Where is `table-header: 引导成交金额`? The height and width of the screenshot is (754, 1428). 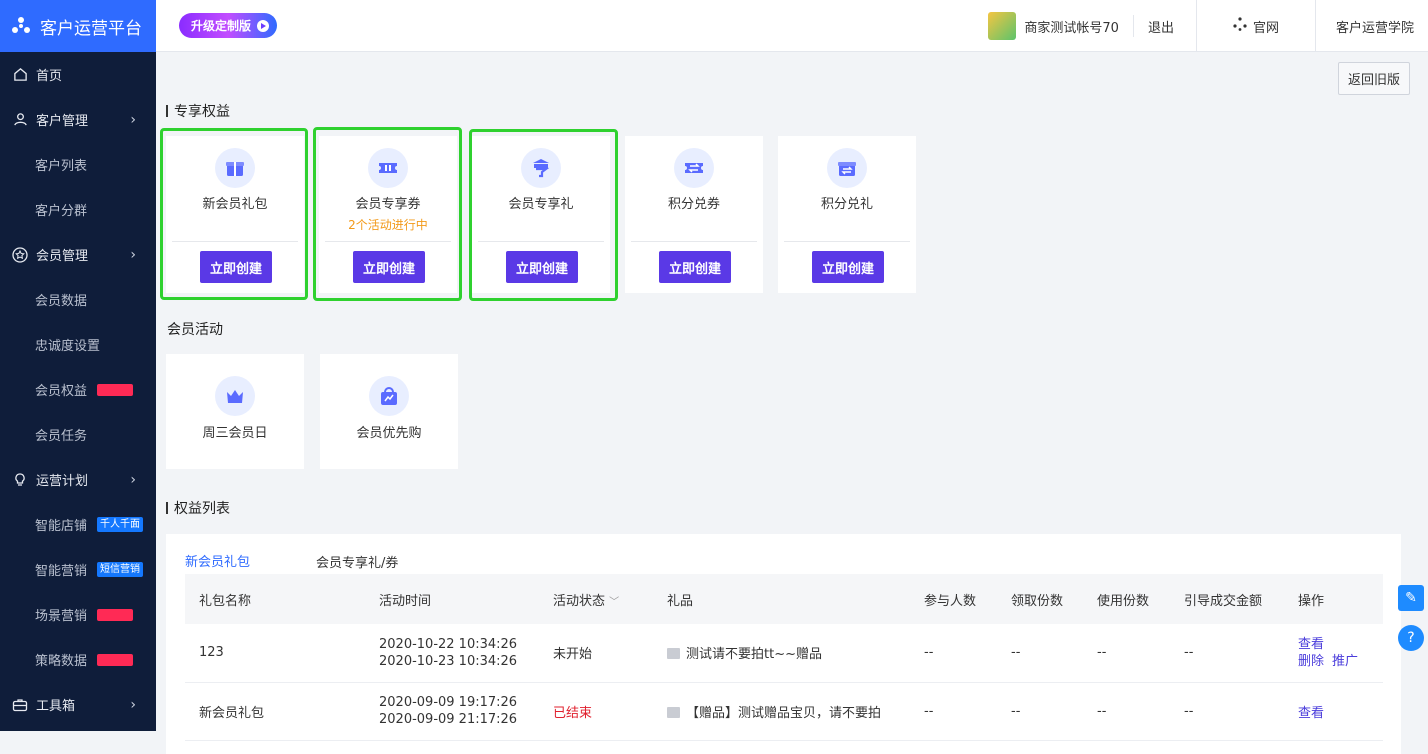
table-header: 引导成交金额 is located at coordinates (1227, 599).